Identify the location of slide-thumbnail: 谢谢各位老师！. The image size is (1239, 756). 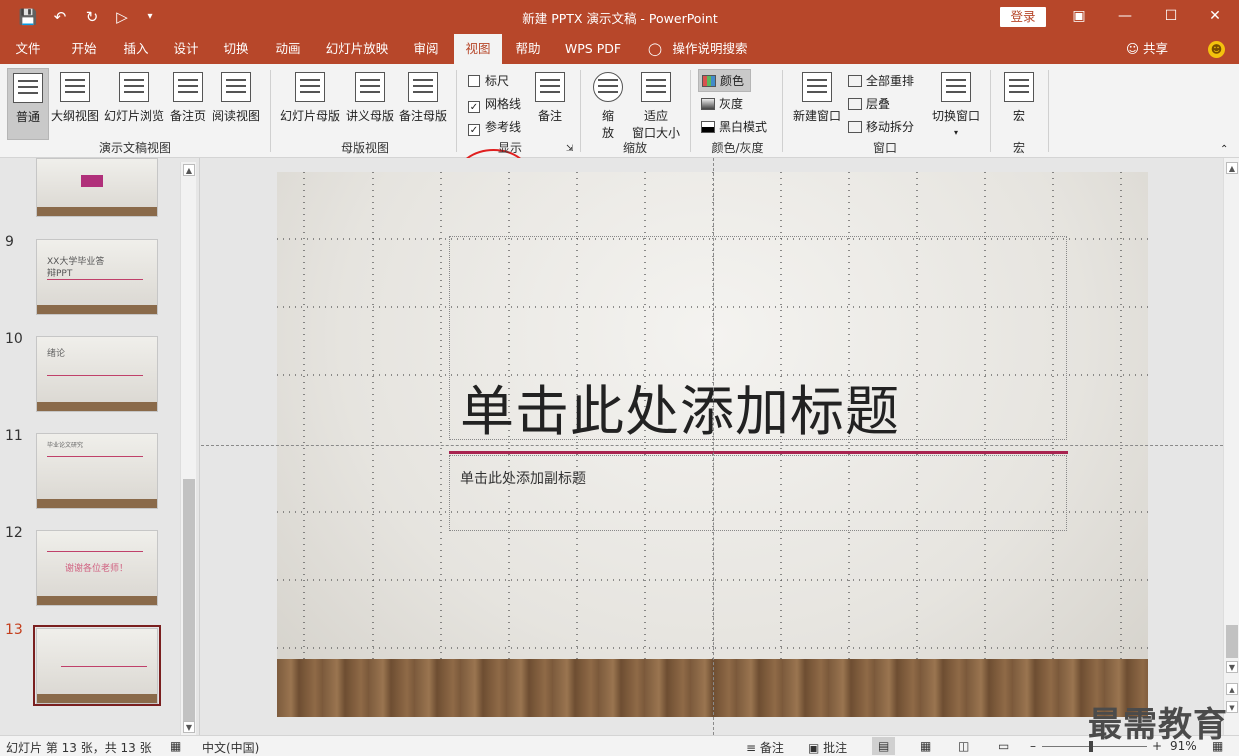
(97, 568).